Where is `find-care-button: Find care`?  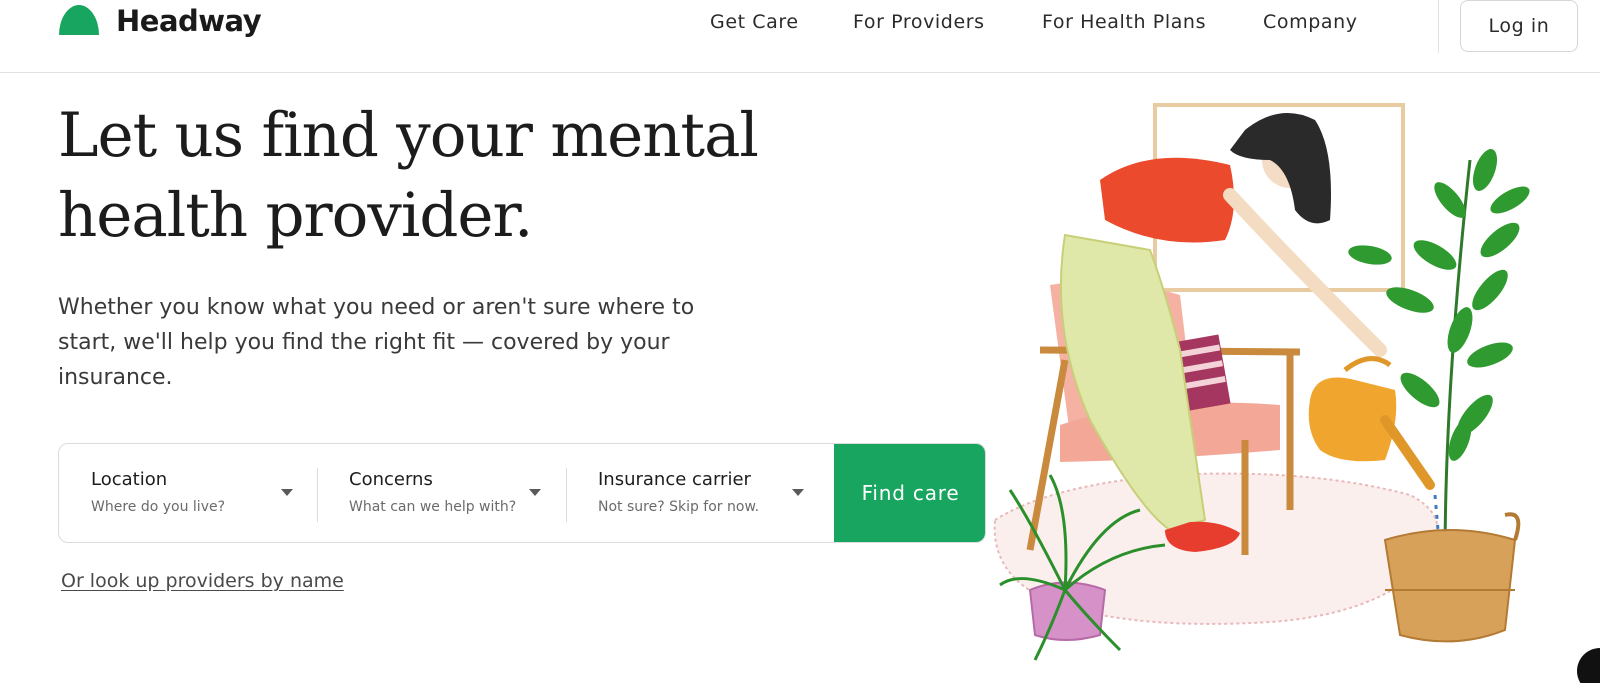 find-care-button: Find care is located at coordinates (909, 493).